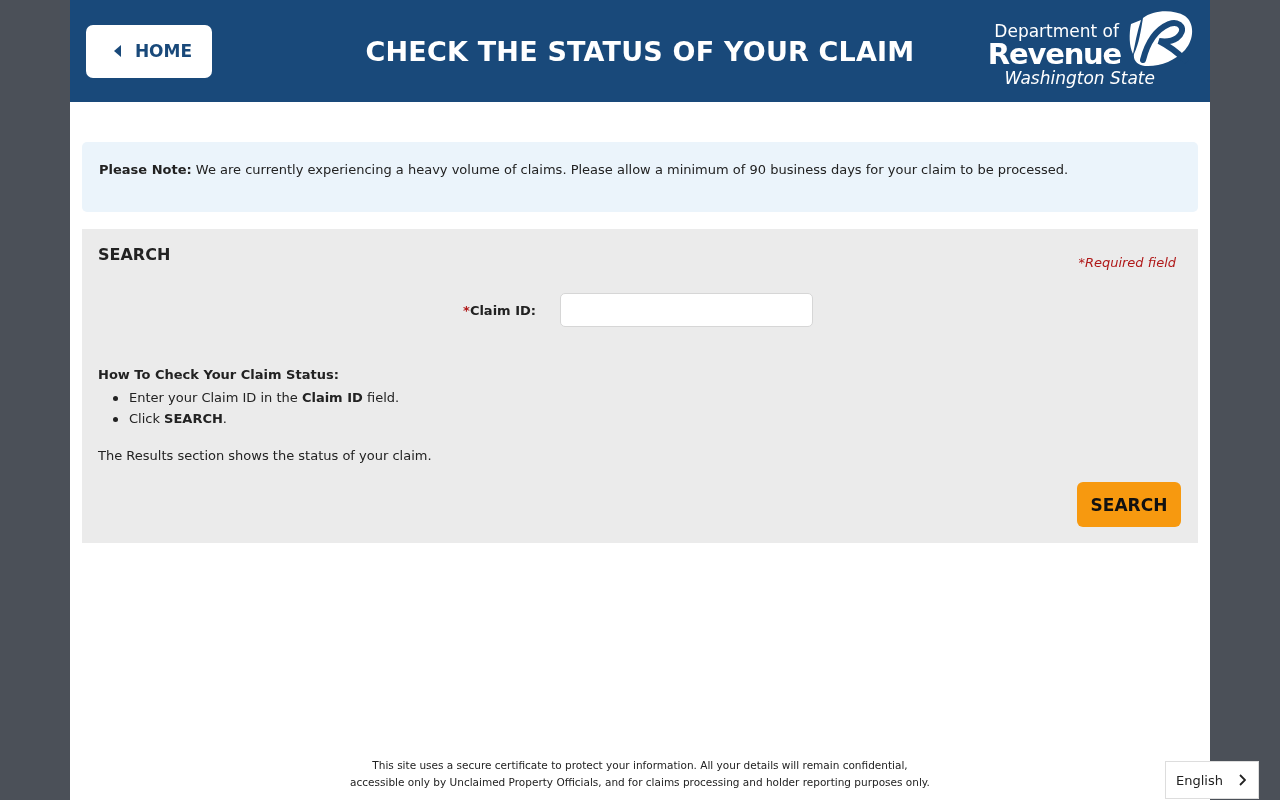  I want to click on instruction-step: Click SEARCH., so click(178, 419).